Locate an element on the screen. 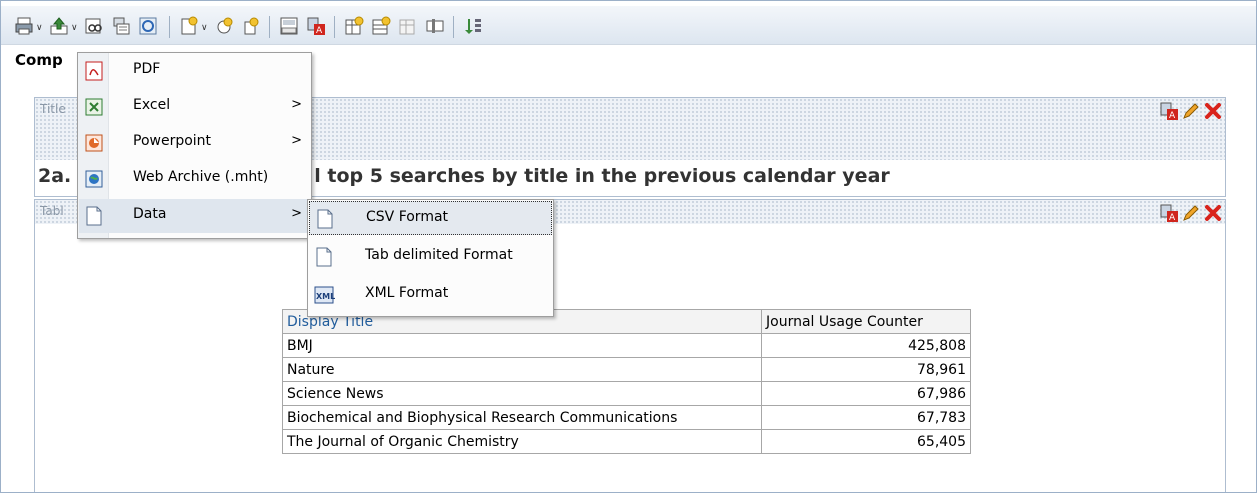 The width and height of the screenshot is (1259, 495). table-row: Nature 78,961 is located at coordinates (626, 369).